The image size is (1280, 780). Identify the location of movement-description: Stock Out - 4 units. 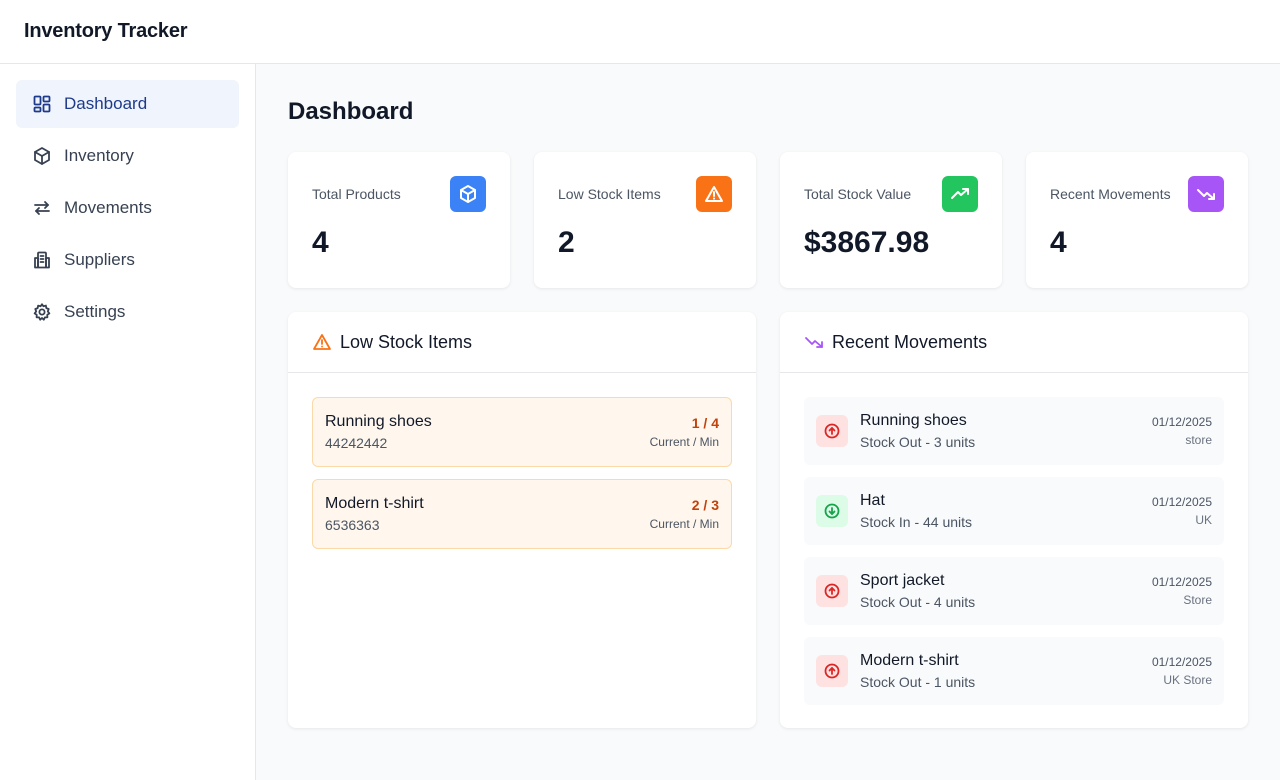
(918, 602).